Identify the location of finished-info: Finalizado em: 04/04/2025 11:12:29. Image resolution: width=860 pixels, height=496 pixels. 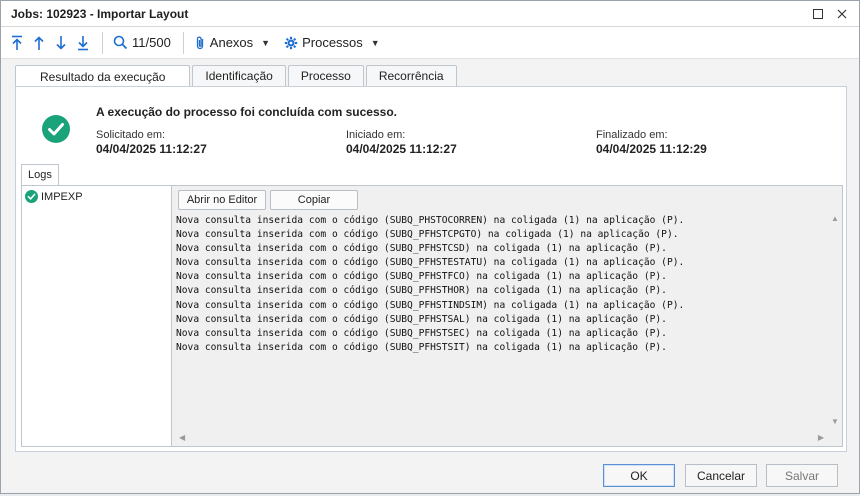
(651, 142).